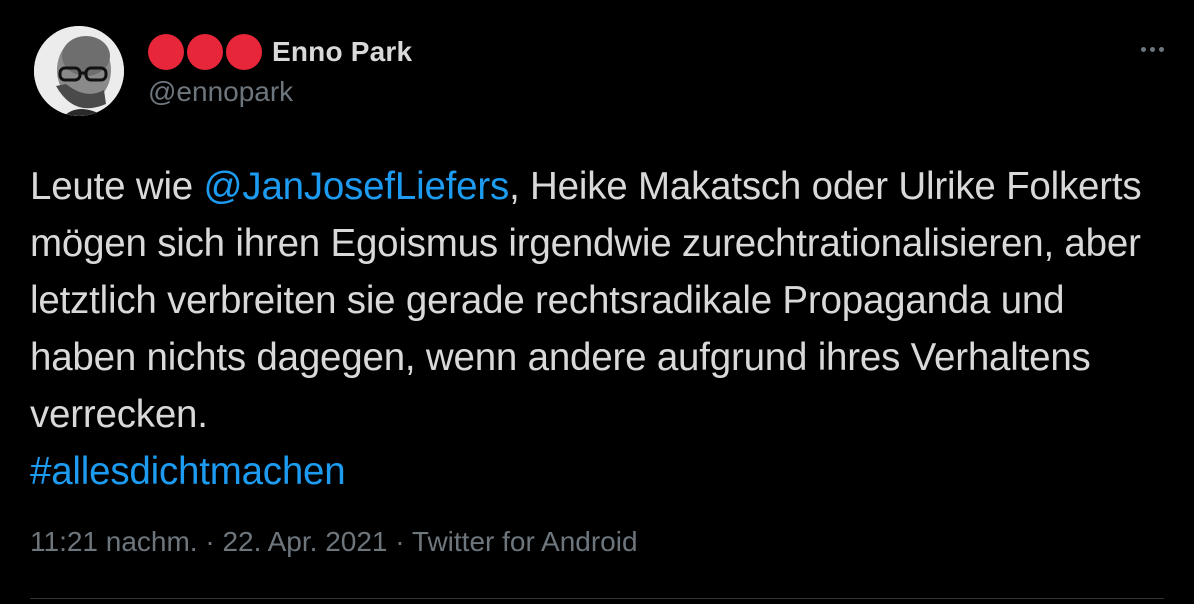 The height and width of the screenshot is (604, 1194). I want to click on mention-link: @JanJosefLiefers, so click(357, 186).